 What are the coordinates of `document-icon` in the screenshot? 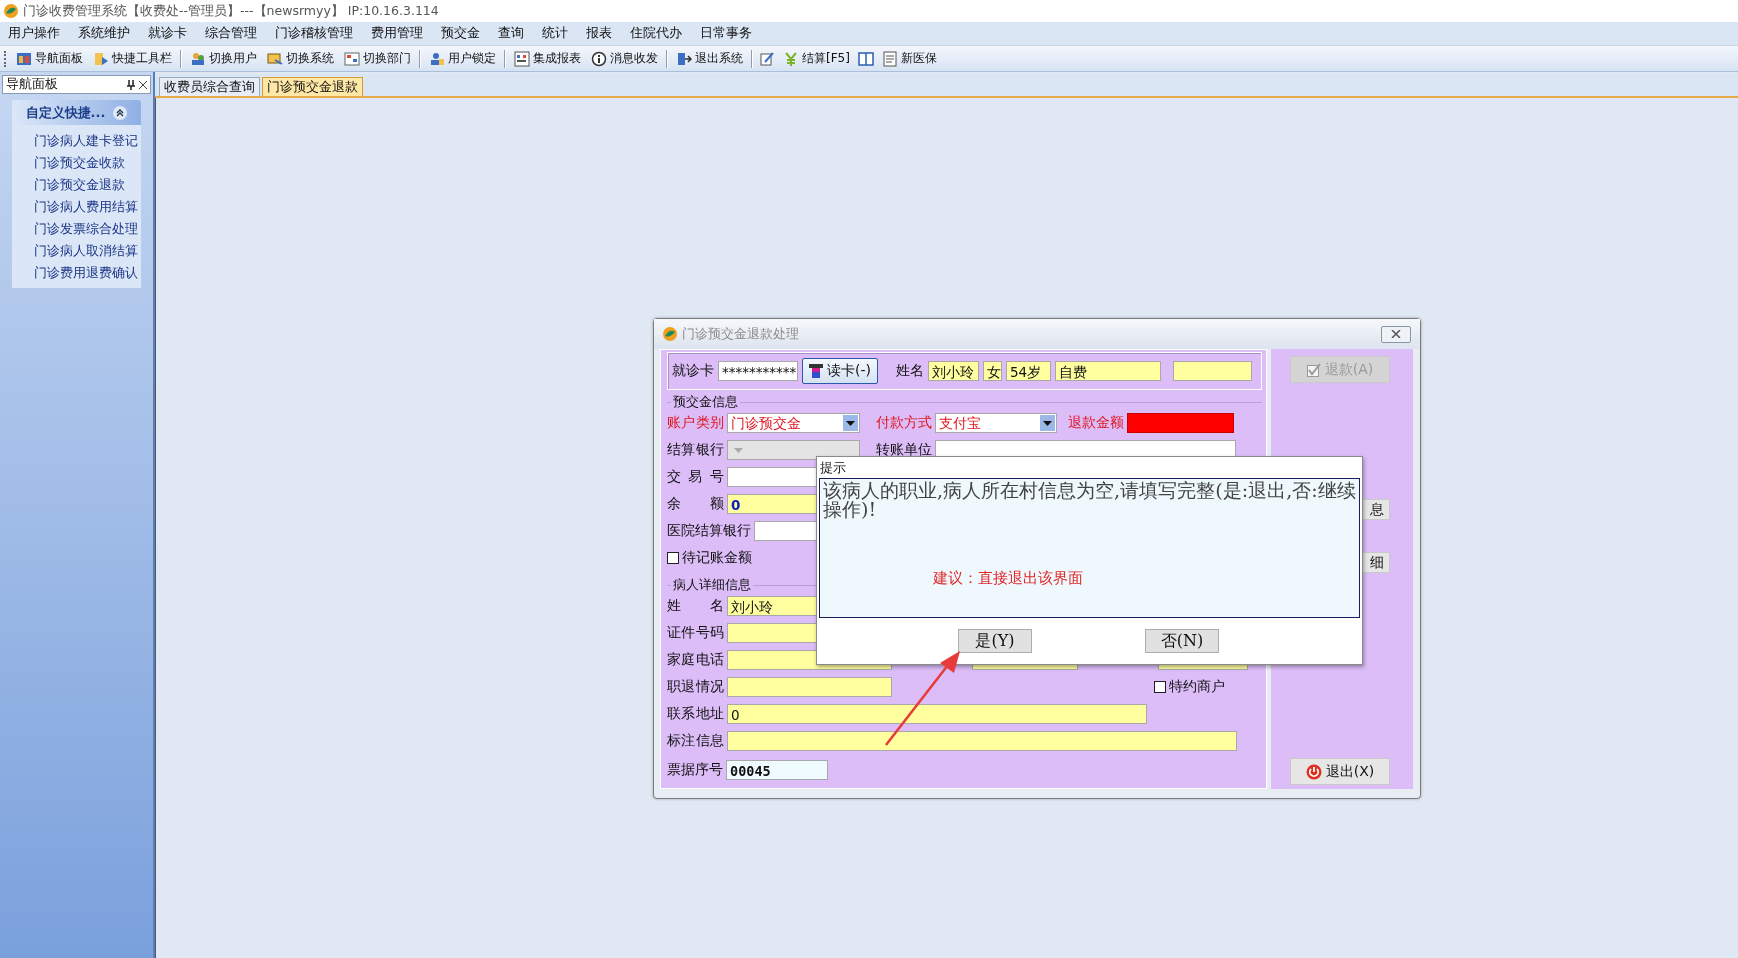 It's located at (889, 58).